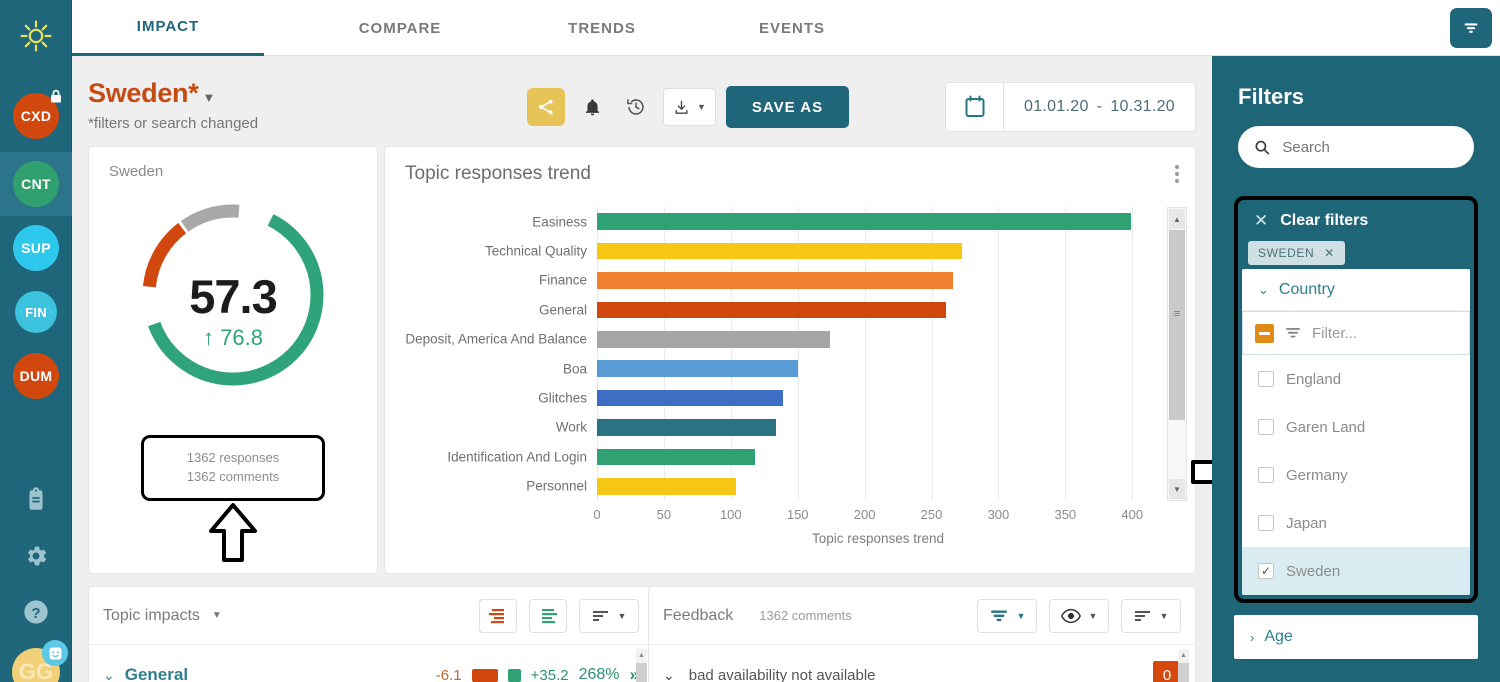 Image resolution: width=1500 pixels, height=682 pixels. Describe the element at coordinates (797, 514) in the screenshot. I see `x-axis-tick-label: 150` at that location.